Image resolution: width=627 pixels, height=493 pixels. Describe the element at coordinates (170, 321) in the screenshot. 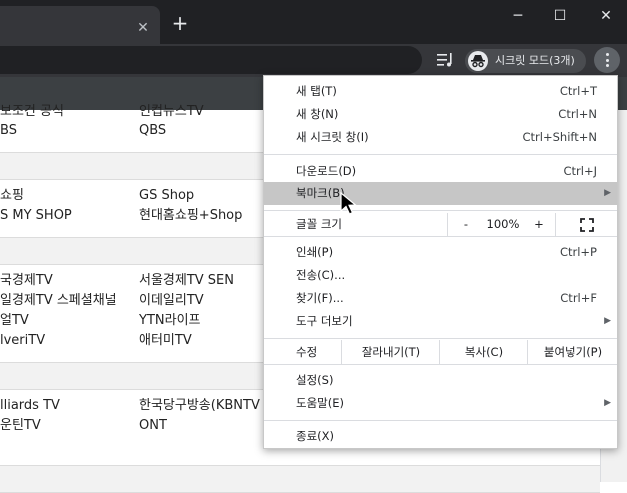

I see `list-item: YTN라이프` at that location.